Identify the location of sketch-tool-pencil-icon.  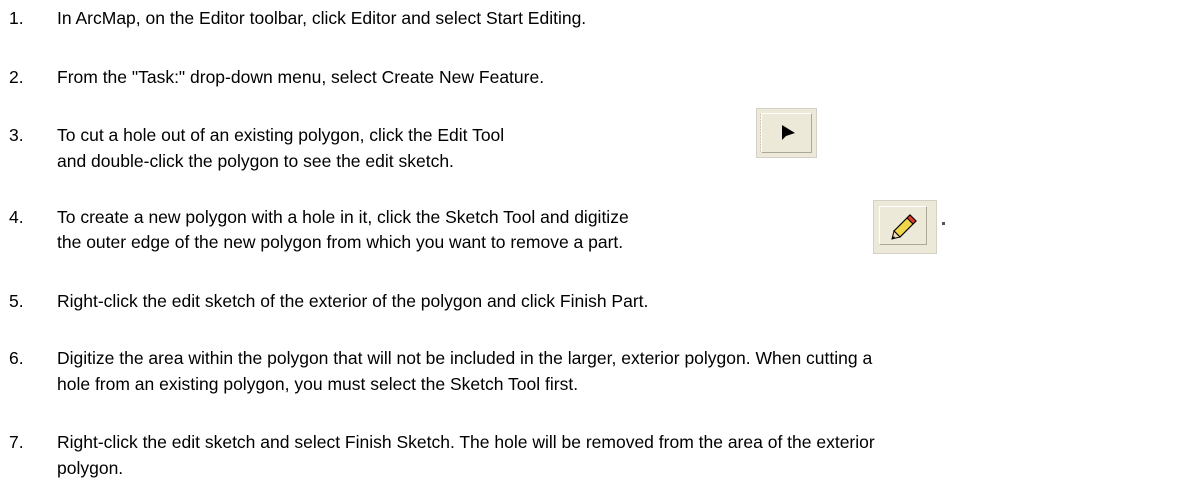
(904, 227).